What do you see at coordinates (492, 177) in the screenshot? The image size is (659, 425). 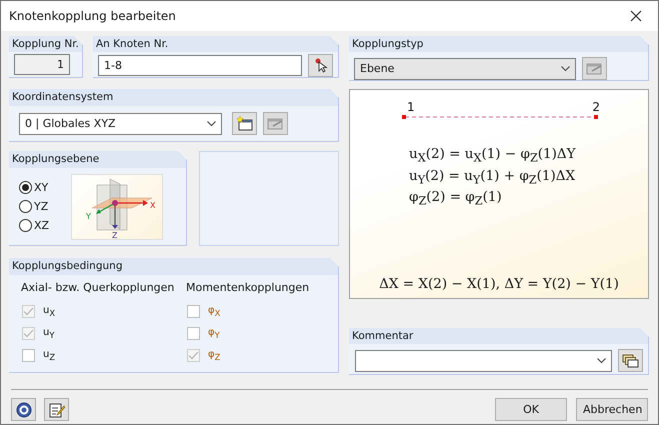 I see `equation: u$_{Y}$(2) = u$_{Y}$(1) + φ$_{Z}$(1)ΔX` at bounding box center [492, 177].